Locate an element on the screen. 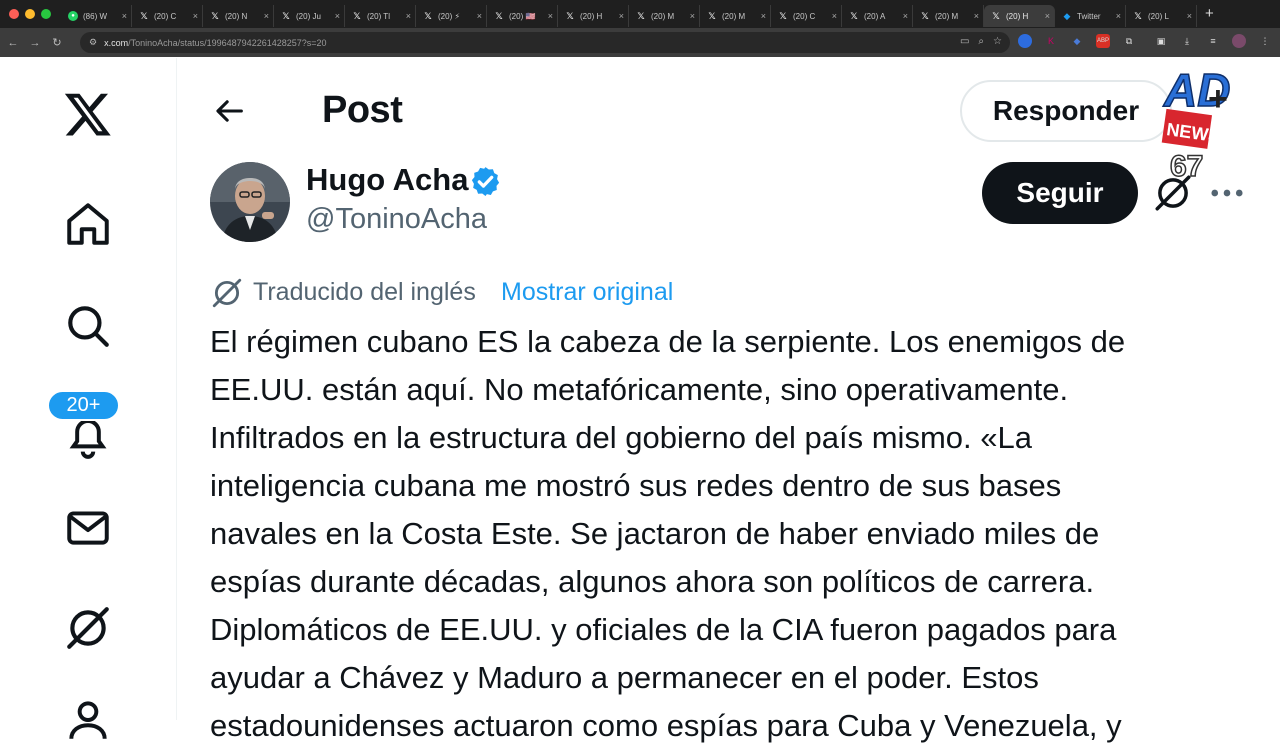 Image resolution: width=1280 pixels, height=750 pixels. tab-title: Twitter is located at coordinates (1089, 16).